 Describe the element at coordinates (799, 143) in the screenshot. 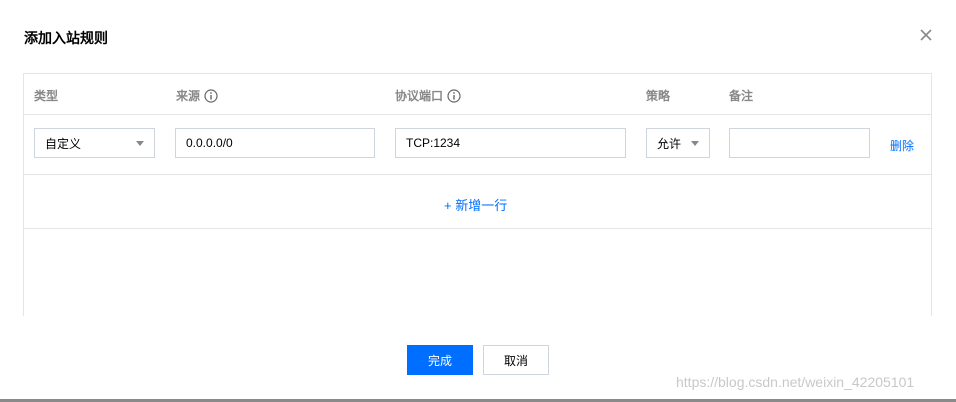

I see `remark-input` at that location.